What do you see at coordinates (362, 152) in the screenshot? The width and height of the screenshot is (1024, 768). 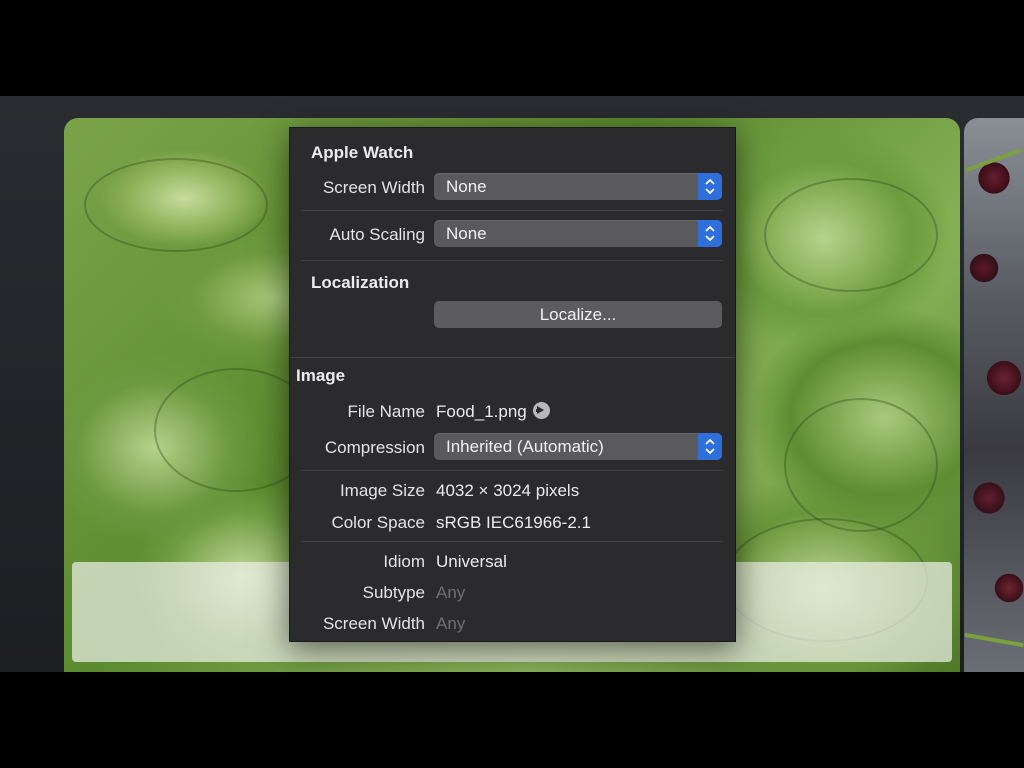 I see `section-title-apple-watch: Apple Watch` at bounding box center [362, 152].